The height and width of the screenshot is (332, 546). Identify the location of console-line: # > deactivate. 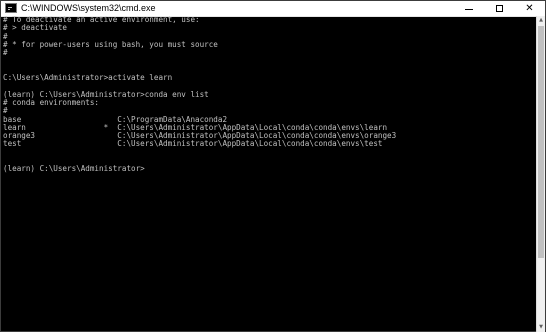
(35, 28).